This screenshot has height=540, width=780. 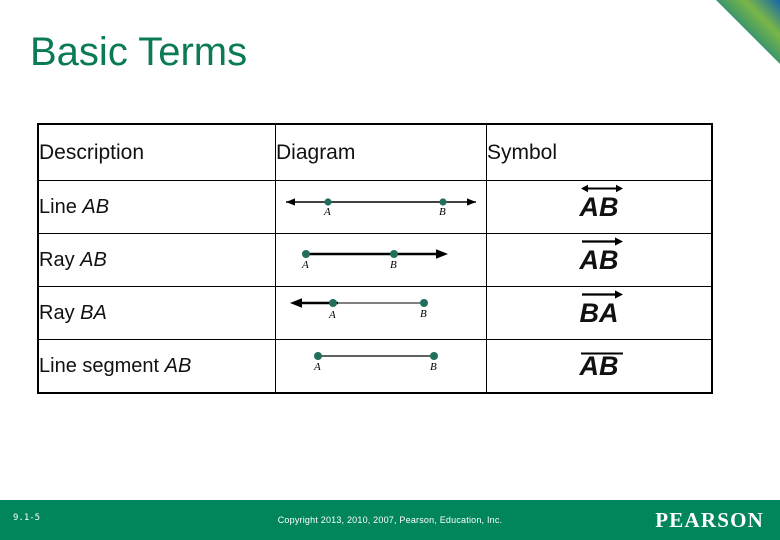 I want to click on double-arrow-overmark-icon, so click(x=601, y=187).